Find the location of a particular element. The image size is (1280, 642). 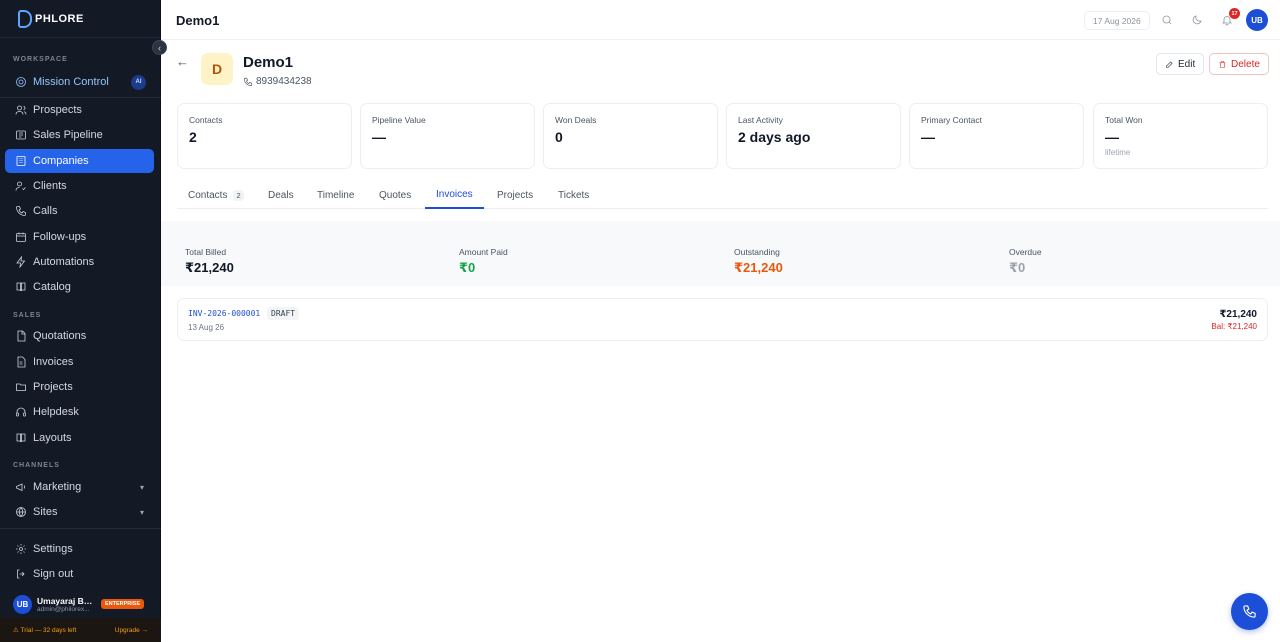

summary-label: Overdue is located at coordinates (1025, 252).